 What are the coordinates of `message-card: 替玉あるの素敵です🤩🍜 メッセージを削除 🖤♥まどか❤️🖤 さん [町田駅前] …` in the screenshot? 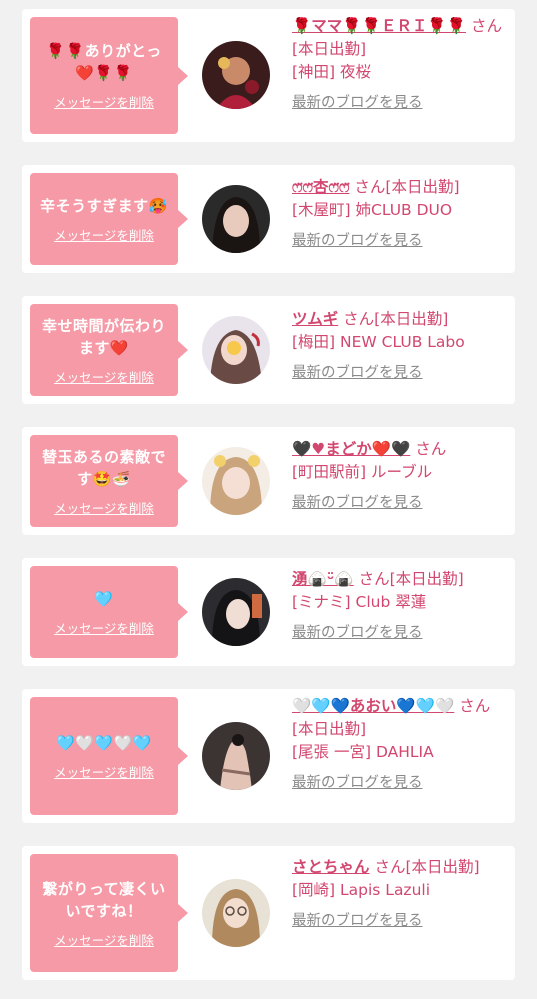 It's located at (268, 481).